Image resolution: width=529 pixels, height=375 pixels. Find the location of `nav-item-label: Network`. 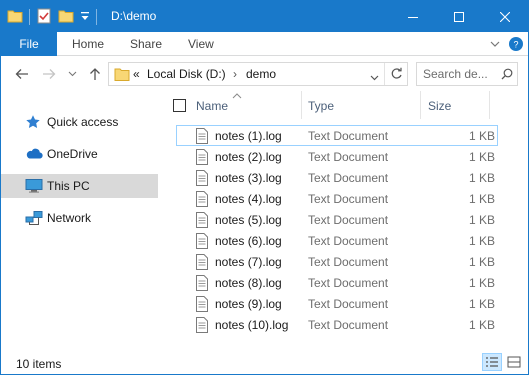

nav-item-label: Network is located at coordinates (69, 218).